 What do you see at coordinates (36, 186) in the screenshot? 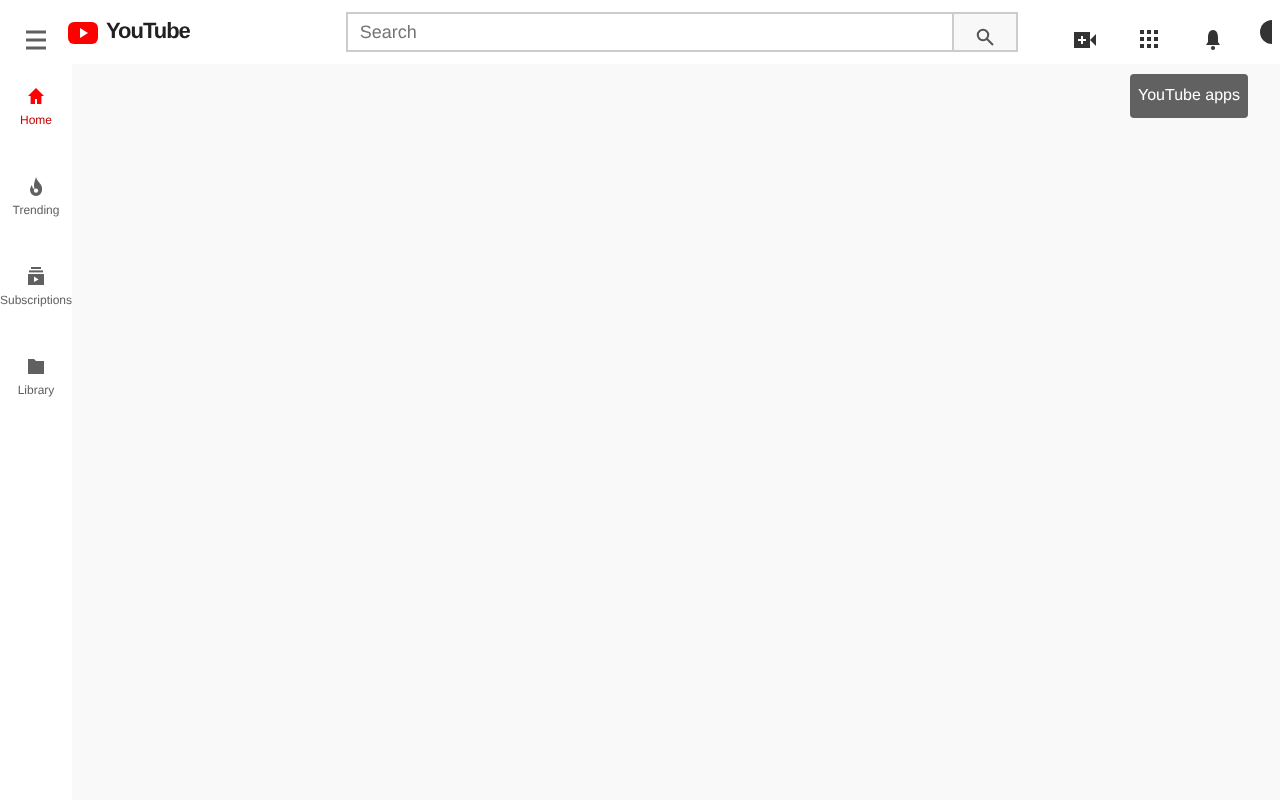
I see `flame-icon` at bounding box center [36, 186].